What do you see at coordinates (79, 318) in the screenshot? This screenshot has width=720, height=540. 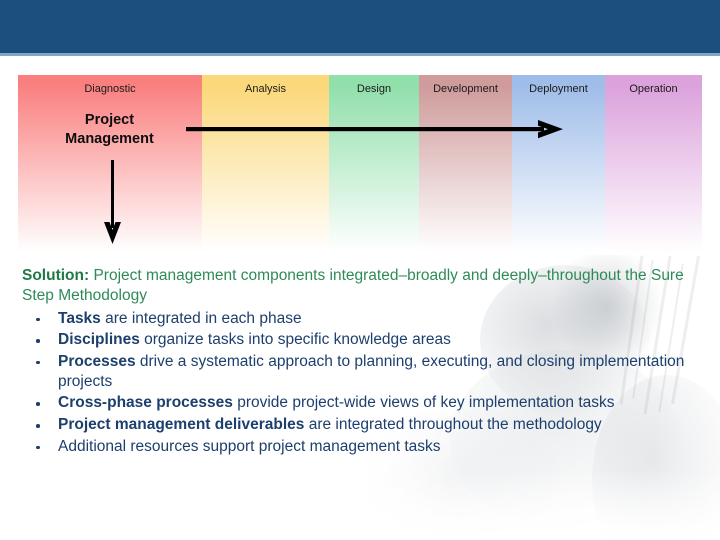 I see `bullet-lead: Tasks` at bounding box center [79, 318].